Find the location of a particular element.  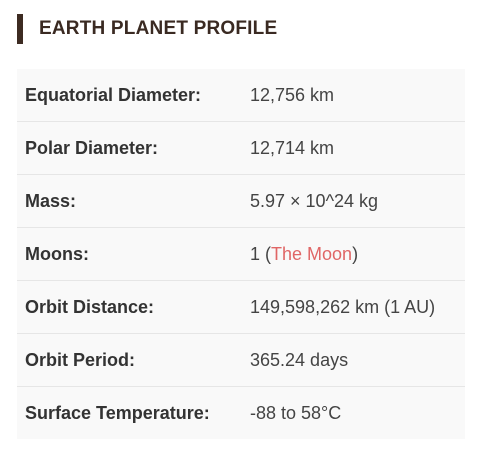

the-moon-link: The Moon is located at coordinates (311, 254).